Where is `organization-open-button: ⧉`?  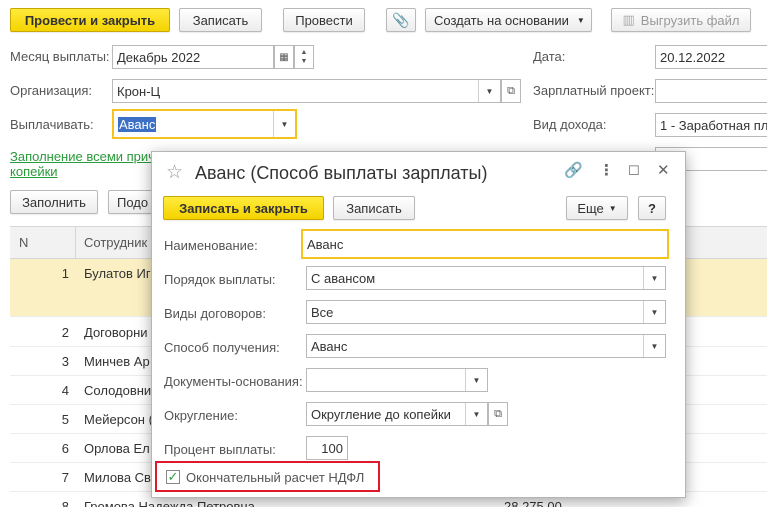 organization-open-button: ⧉ is located at coordinates (511, 91).